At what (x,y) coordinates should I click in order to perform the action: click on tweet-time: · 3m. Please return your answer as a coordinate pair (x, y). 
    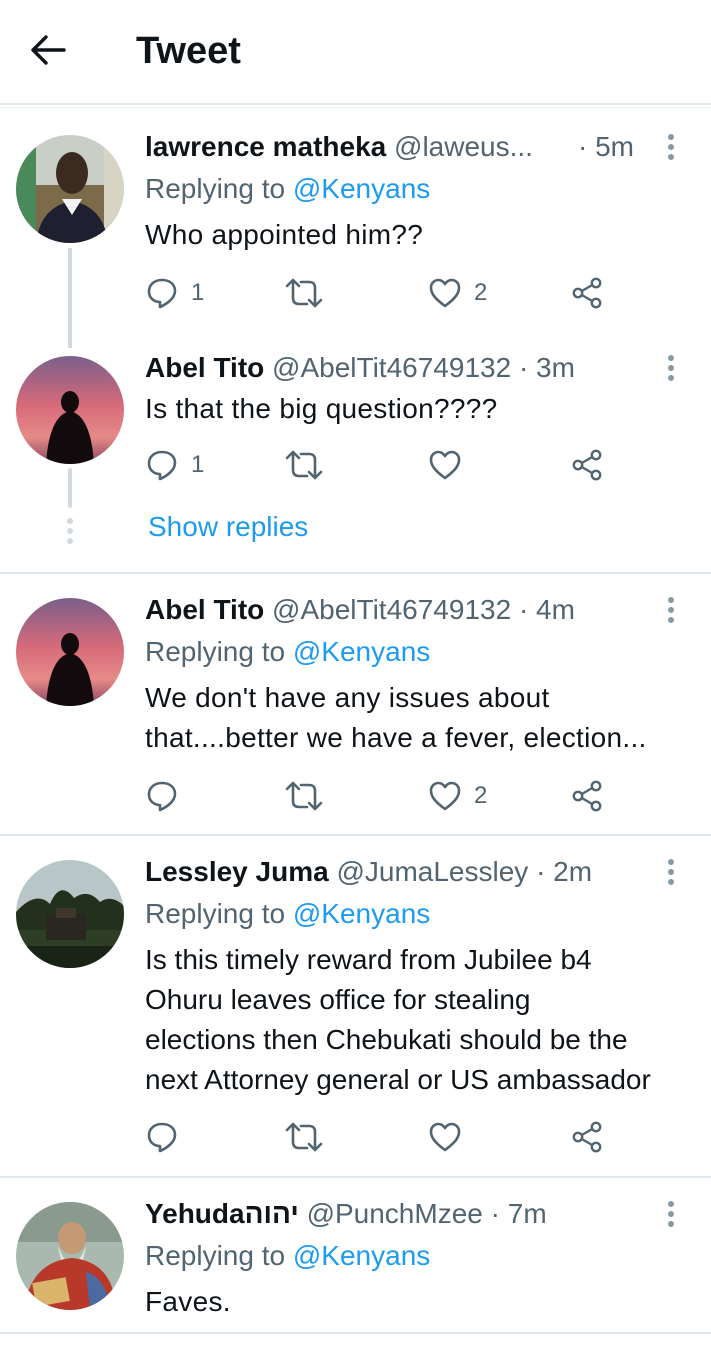
    Looking at the image, I should click on (546, 367).